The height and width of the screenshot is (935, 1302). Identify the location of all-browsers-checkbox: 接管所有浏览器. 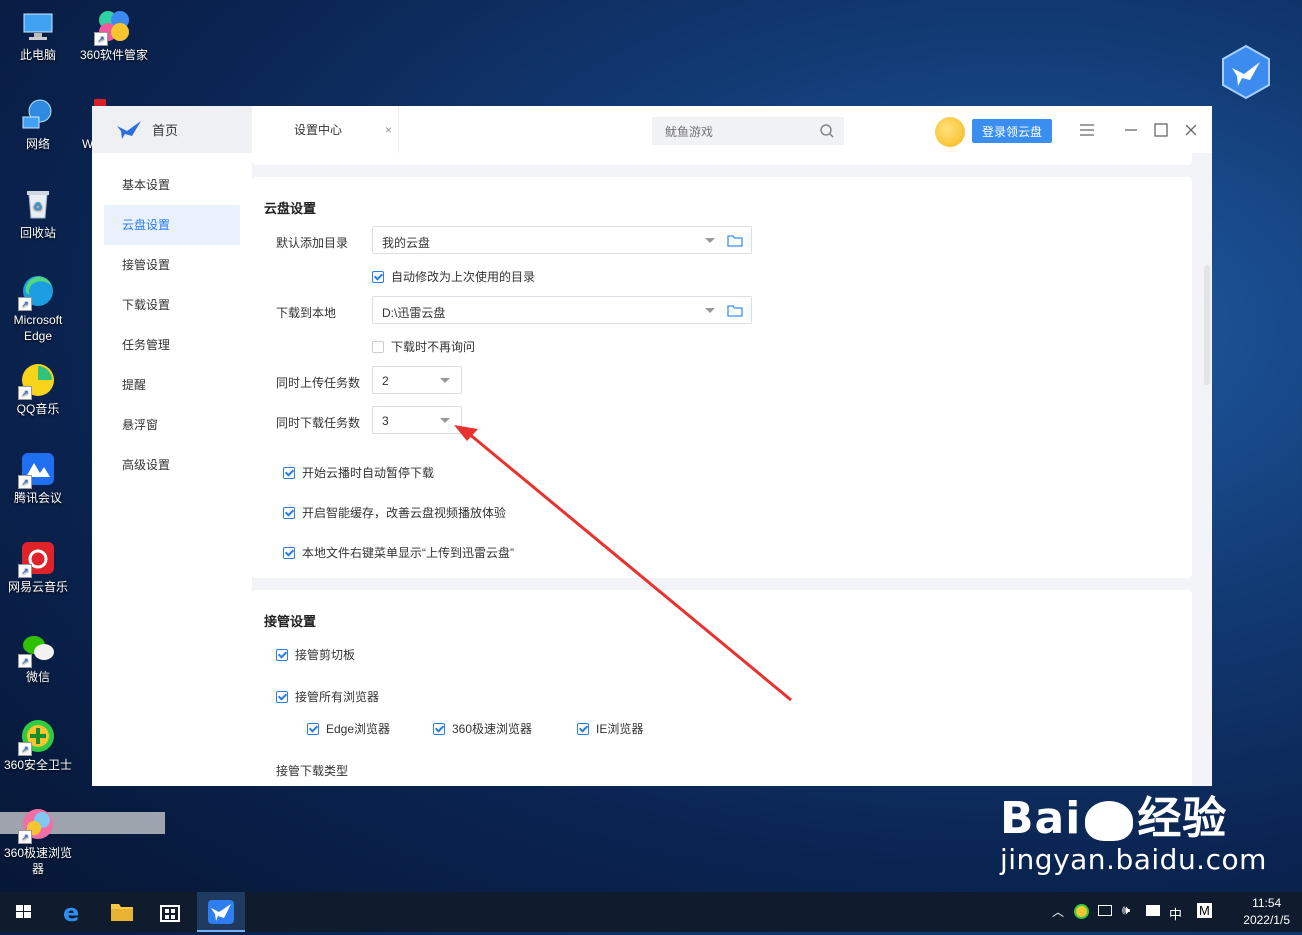
(327, 696).